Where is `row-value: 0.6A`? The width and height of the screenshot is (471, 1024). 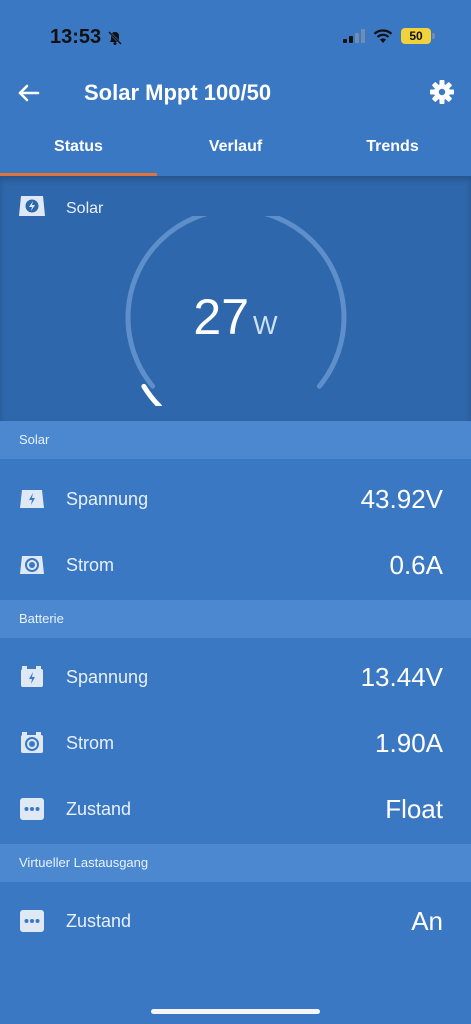
row-value: 0.6A is located at coordinates (416, 564).